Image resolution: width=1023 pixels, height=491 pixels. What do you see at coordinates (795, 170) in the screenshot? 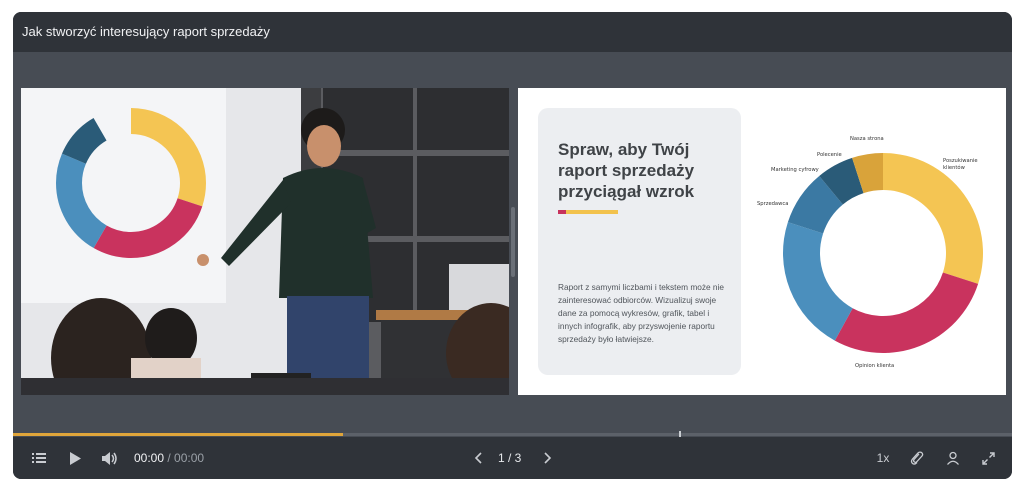
I see `label-marketing: Marketing cyfrowy` at bounding box center [795, 170].